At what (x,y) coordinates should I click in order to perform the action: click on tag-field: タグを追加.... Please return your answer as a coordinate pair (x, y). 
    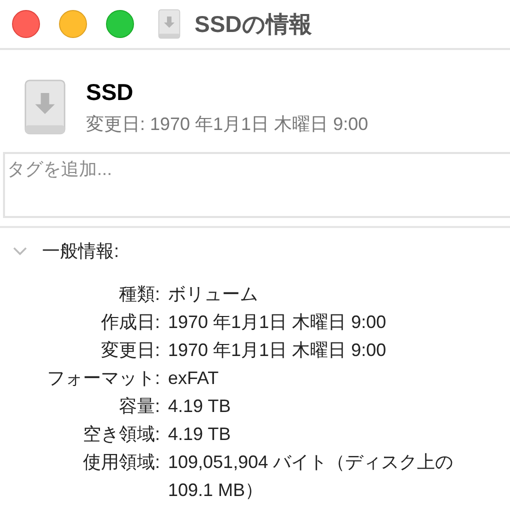
    Looking at the image, I should click on (256, 185).